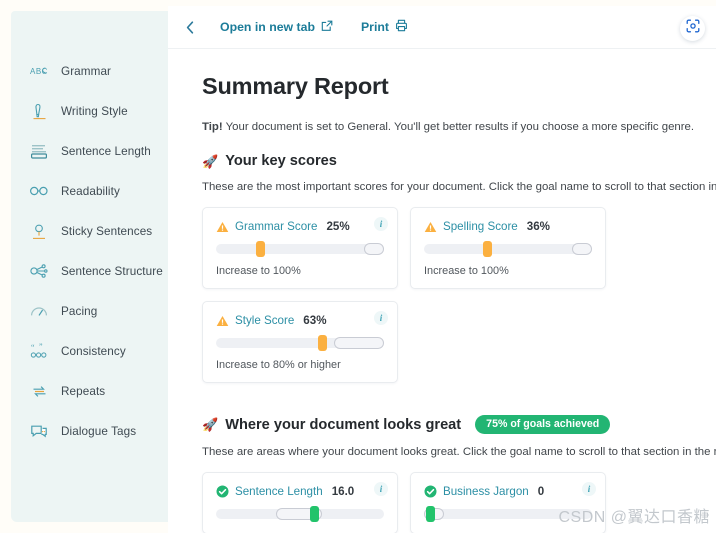 This screenshot has width=716, height=533. I want to click on report-toolbar: Open in new tab Print, so click(442, 27).